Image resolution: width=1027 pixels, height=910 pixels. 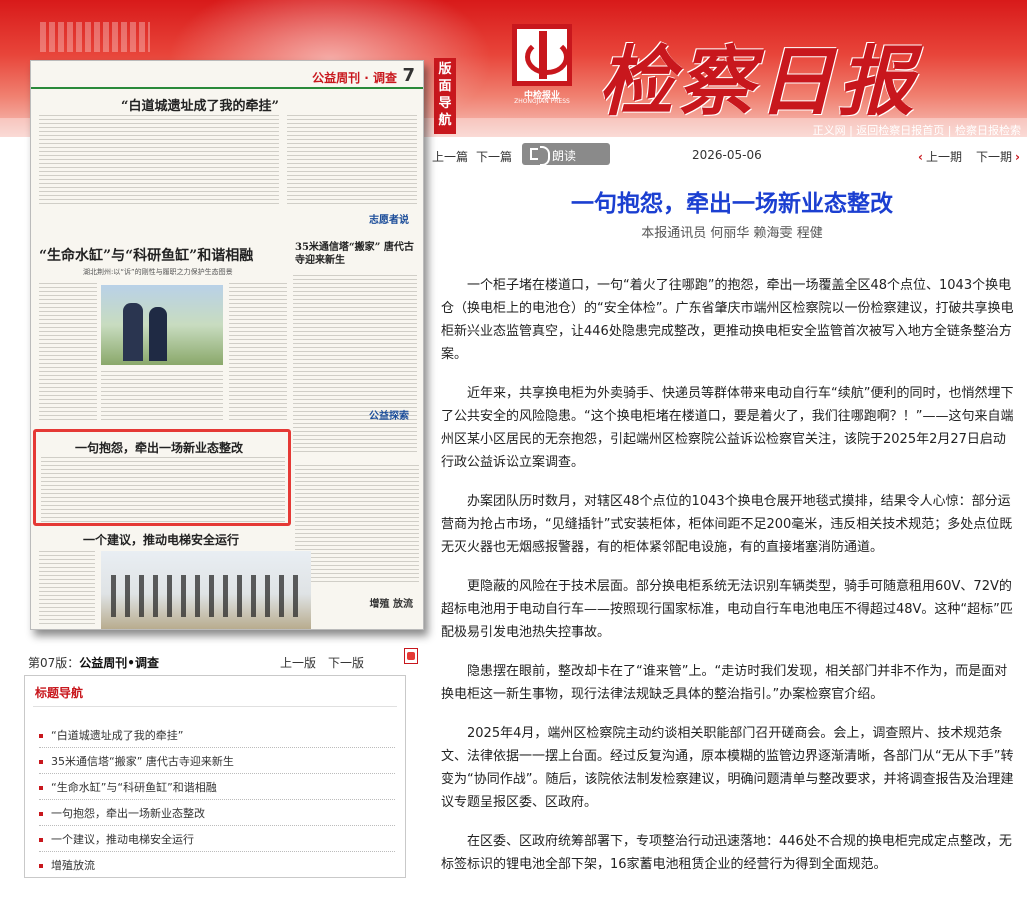 I want to click on read-aloud-label: 朗读, so click(x=564, y=156).